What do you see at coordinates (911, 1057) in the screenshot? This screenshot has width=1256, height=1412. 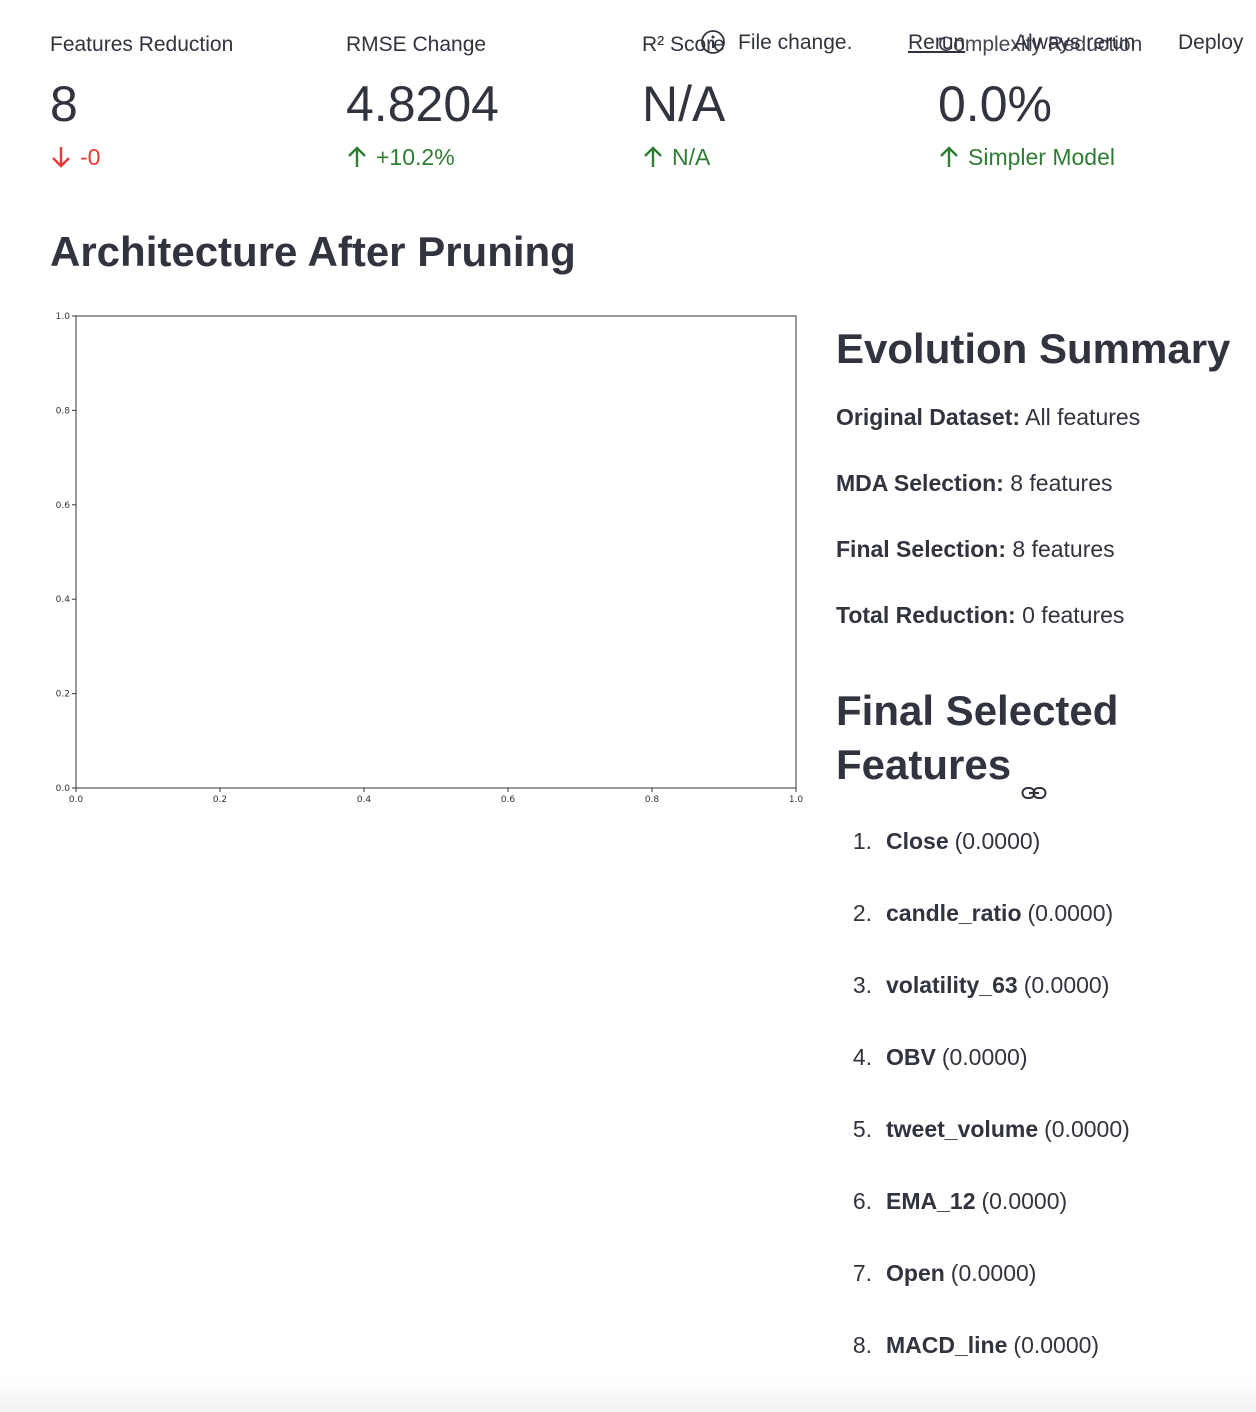 I see `feature-name: OBV` at bounding box center [911, 1057].